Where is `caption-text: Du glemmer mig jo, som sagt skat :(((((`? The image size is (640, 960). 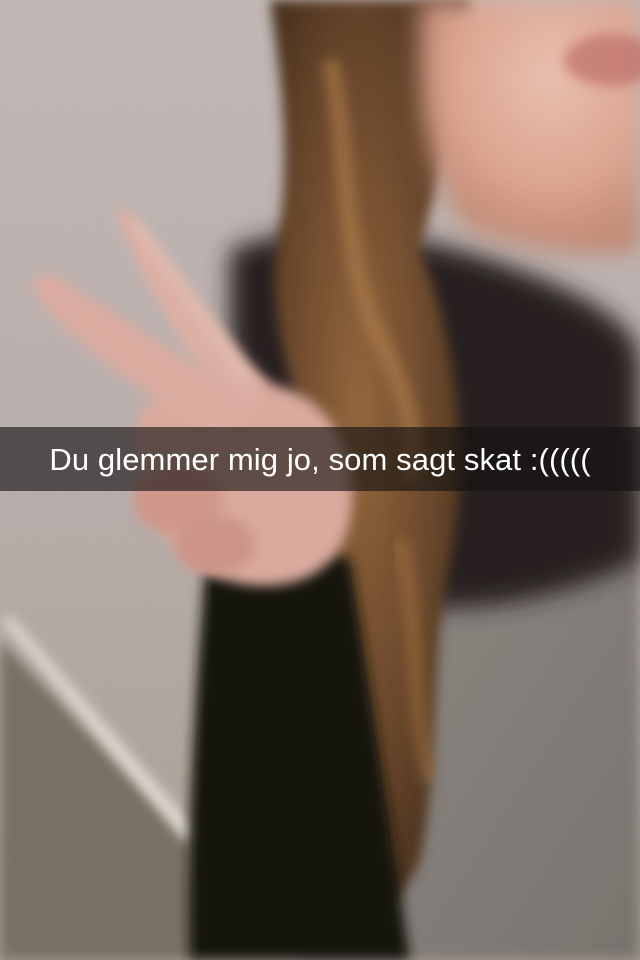
caption-text: Du glemmer mig jo, som sagt skat :((((( is located at coordinates (320, 459).